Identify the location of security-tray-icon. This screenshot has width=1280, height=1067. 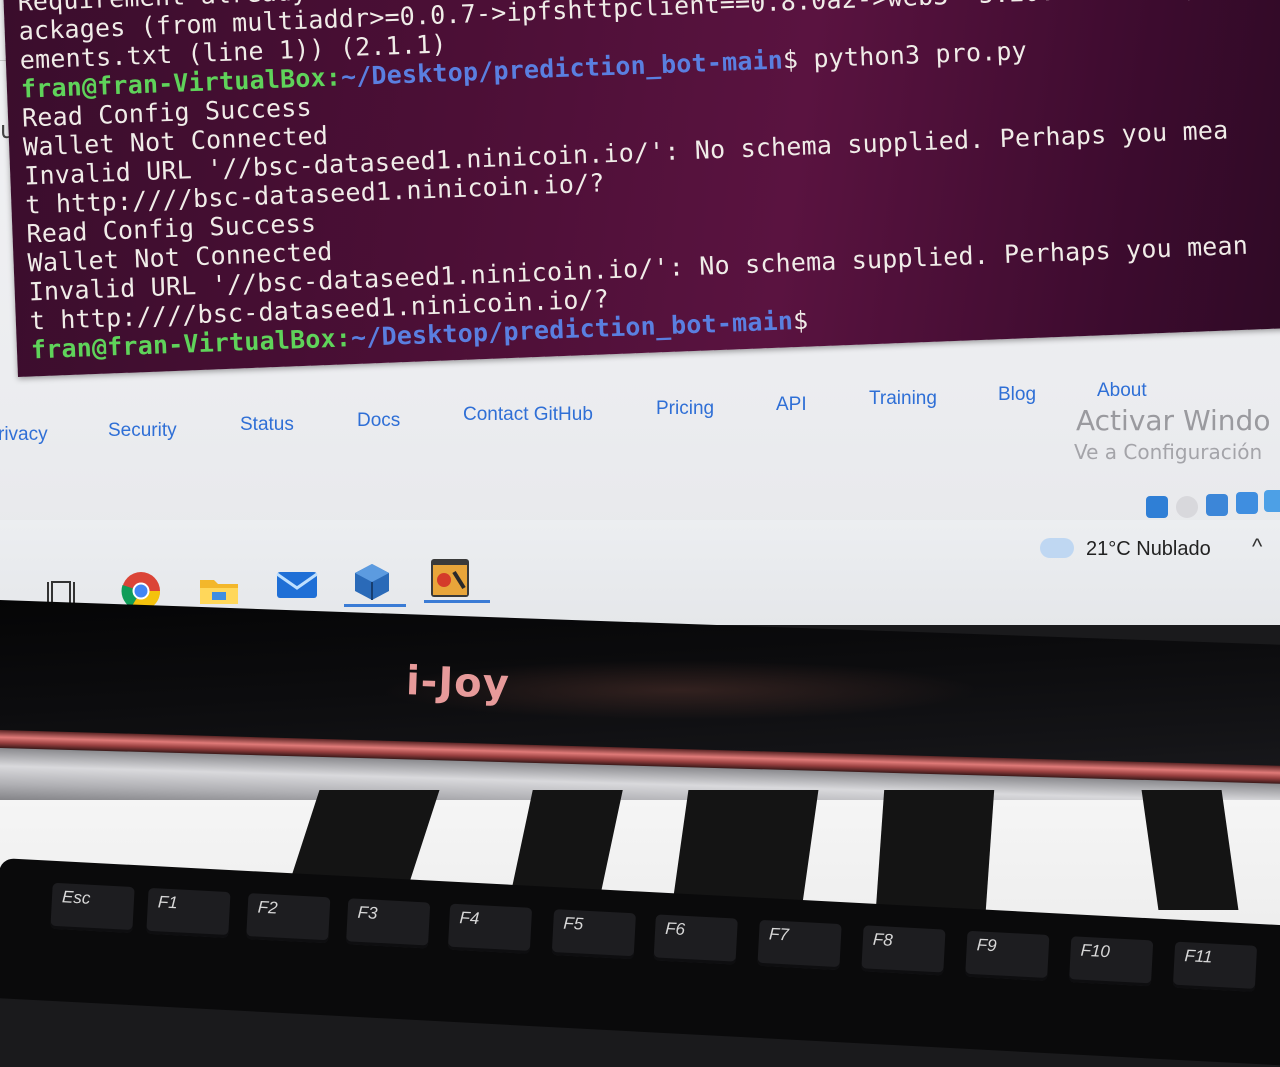
(1157, 507).